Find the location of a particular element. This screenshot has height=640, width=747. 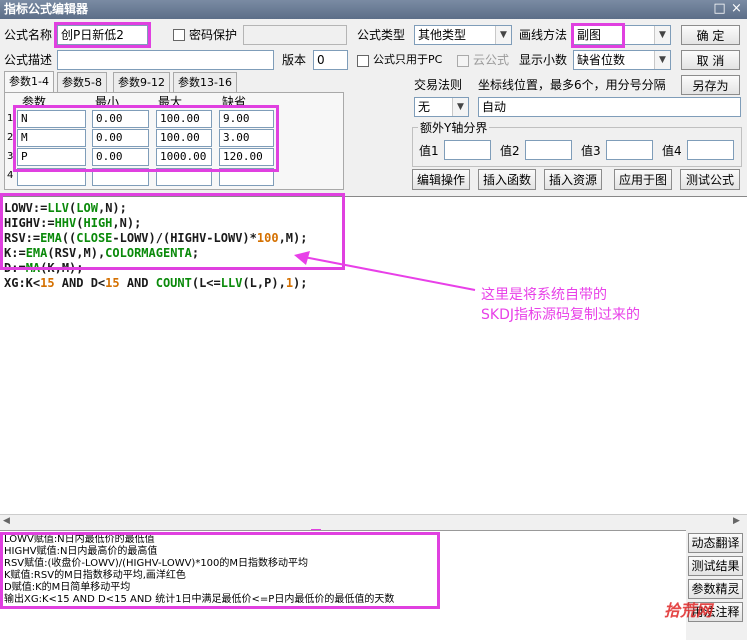

y-value-3-label: 值3 is located at coordinates (591, 151).